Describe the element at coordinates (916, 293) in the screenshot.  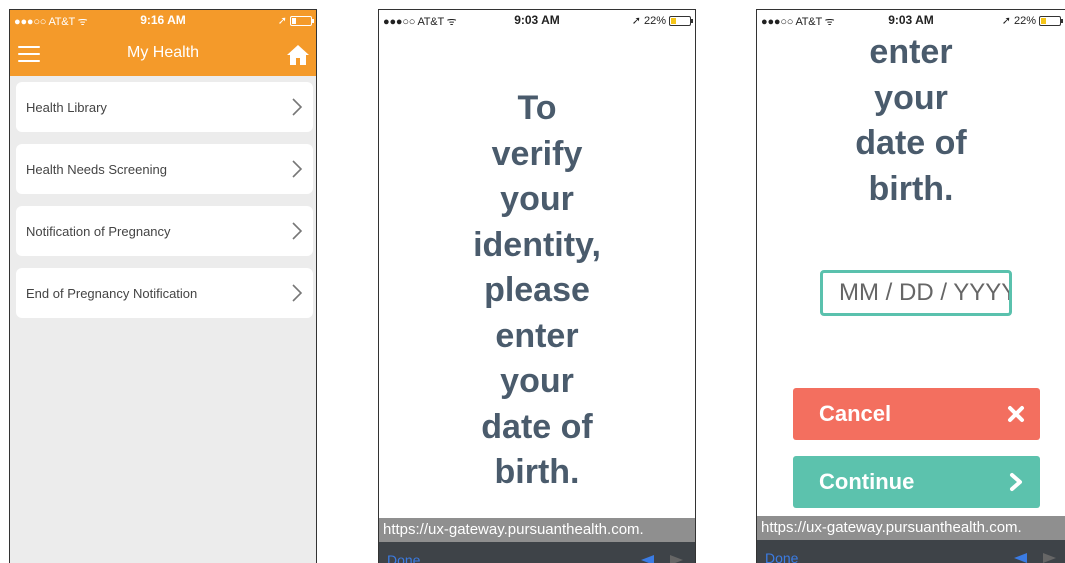
I see `date-of-birth-input` at that location.